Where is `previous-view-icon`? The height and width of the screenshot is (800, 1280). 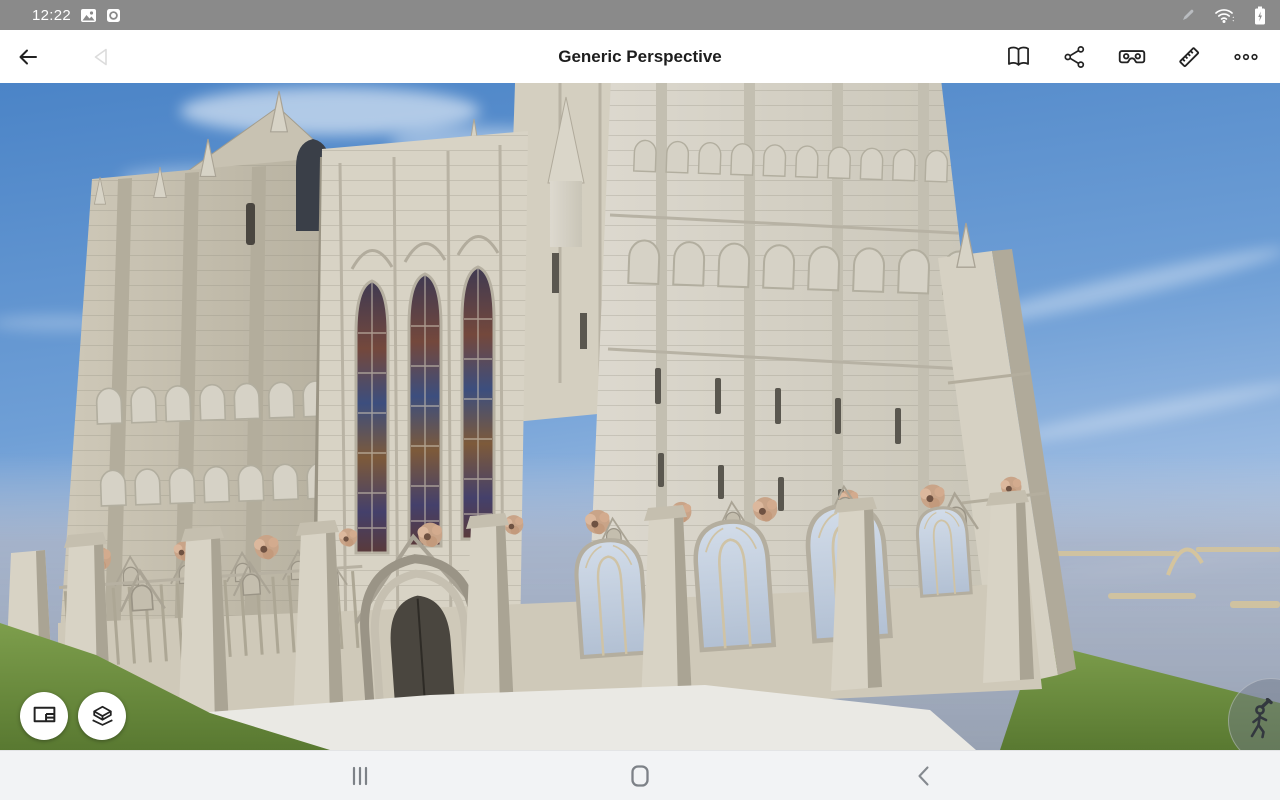 previous-view-icon is located at coordinates (102, 57).